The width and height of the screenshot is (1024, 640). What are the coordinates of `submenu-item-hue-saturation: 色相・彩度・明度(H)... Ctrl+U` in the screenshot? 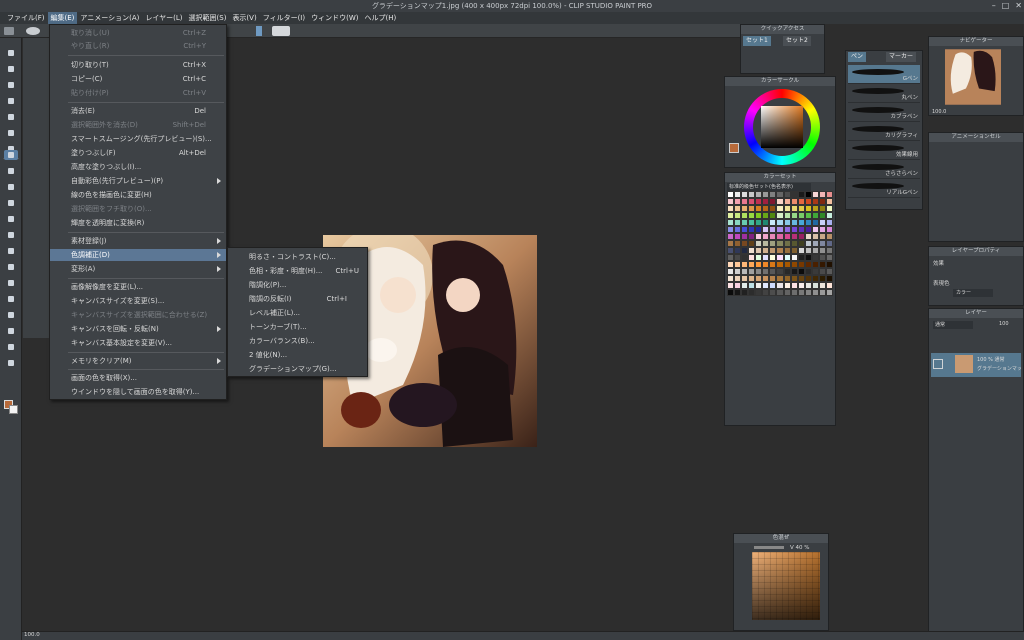 It's located at (297, 271).